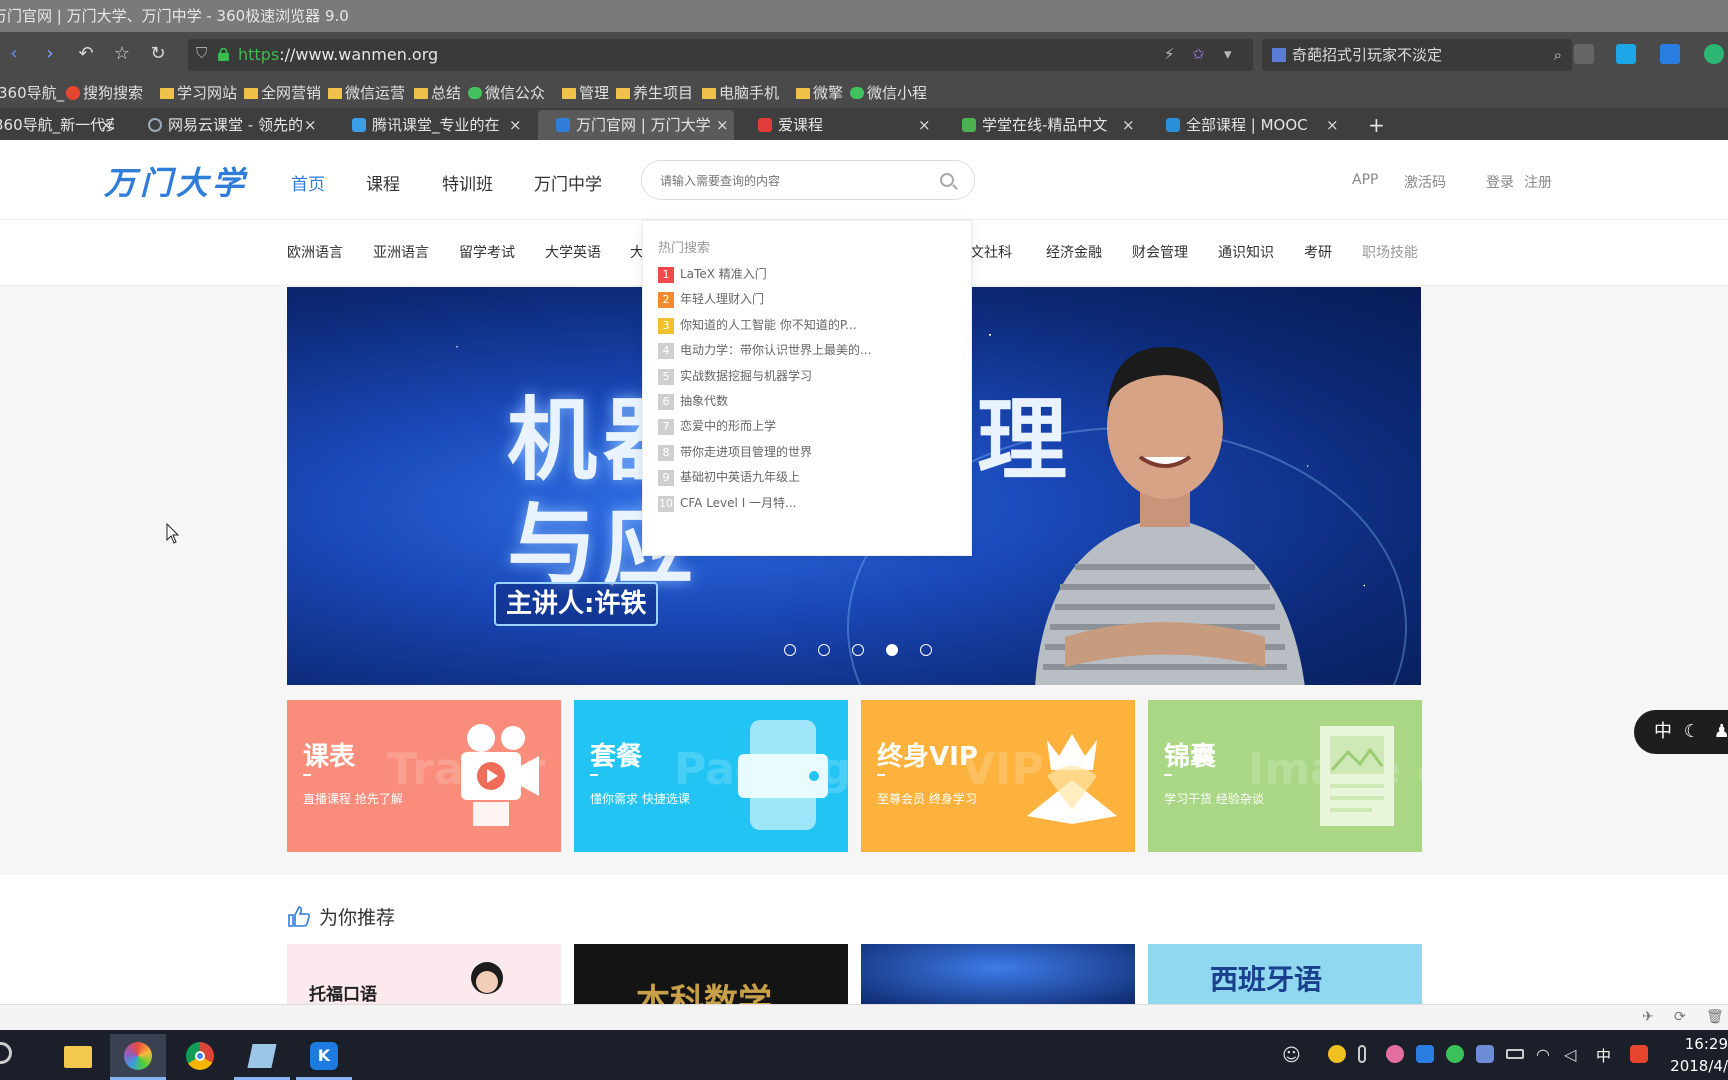  Describe the element at coordinates (654, 93) in the screenshot. I see `bookmark-folder: 养生项目` at that location.